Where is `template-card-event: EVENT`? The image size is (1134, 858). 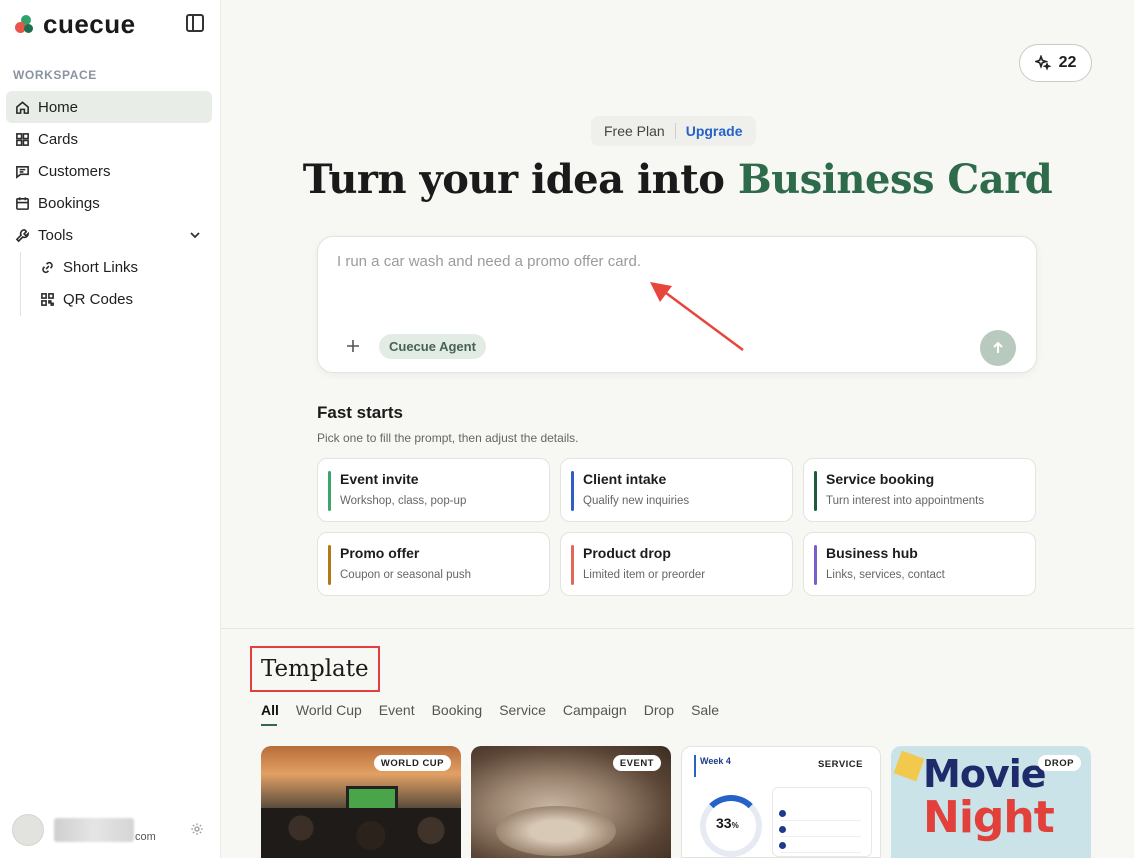
template-card-event: EVENT is located at coordinates (571, 802).